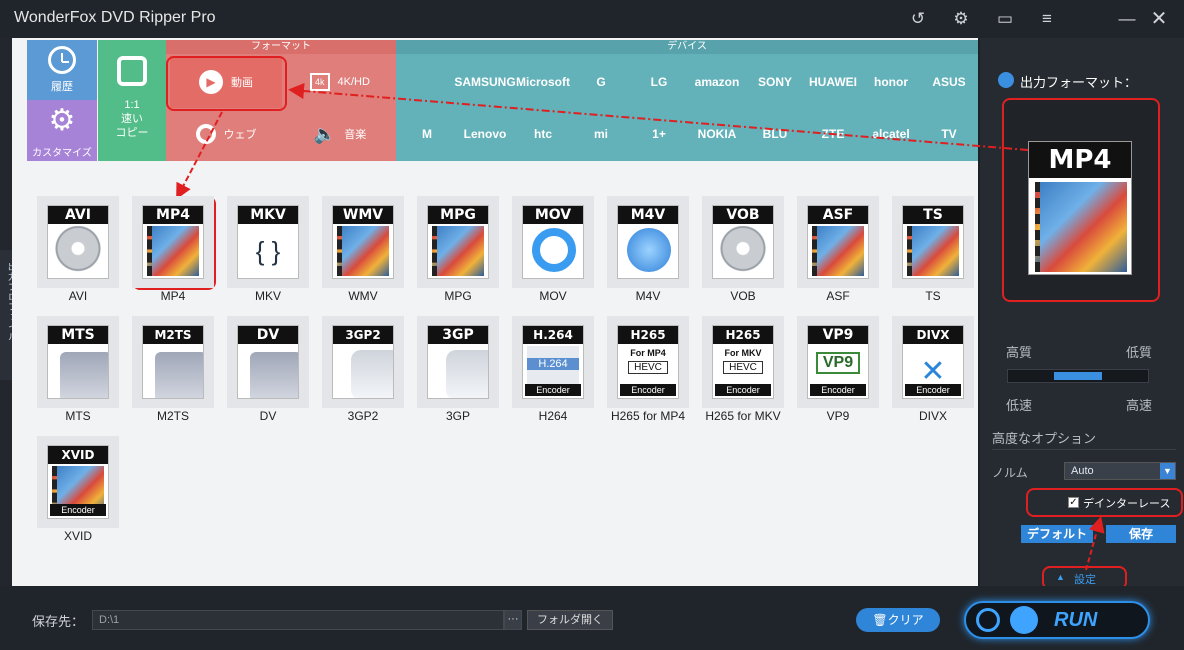 Image resolution: width=1184 pixels, height=650 pixels. What do you see at coordinates (268, 362) in the screenshot?
I see `format-dv: DV` at bounding box center [268, 362].